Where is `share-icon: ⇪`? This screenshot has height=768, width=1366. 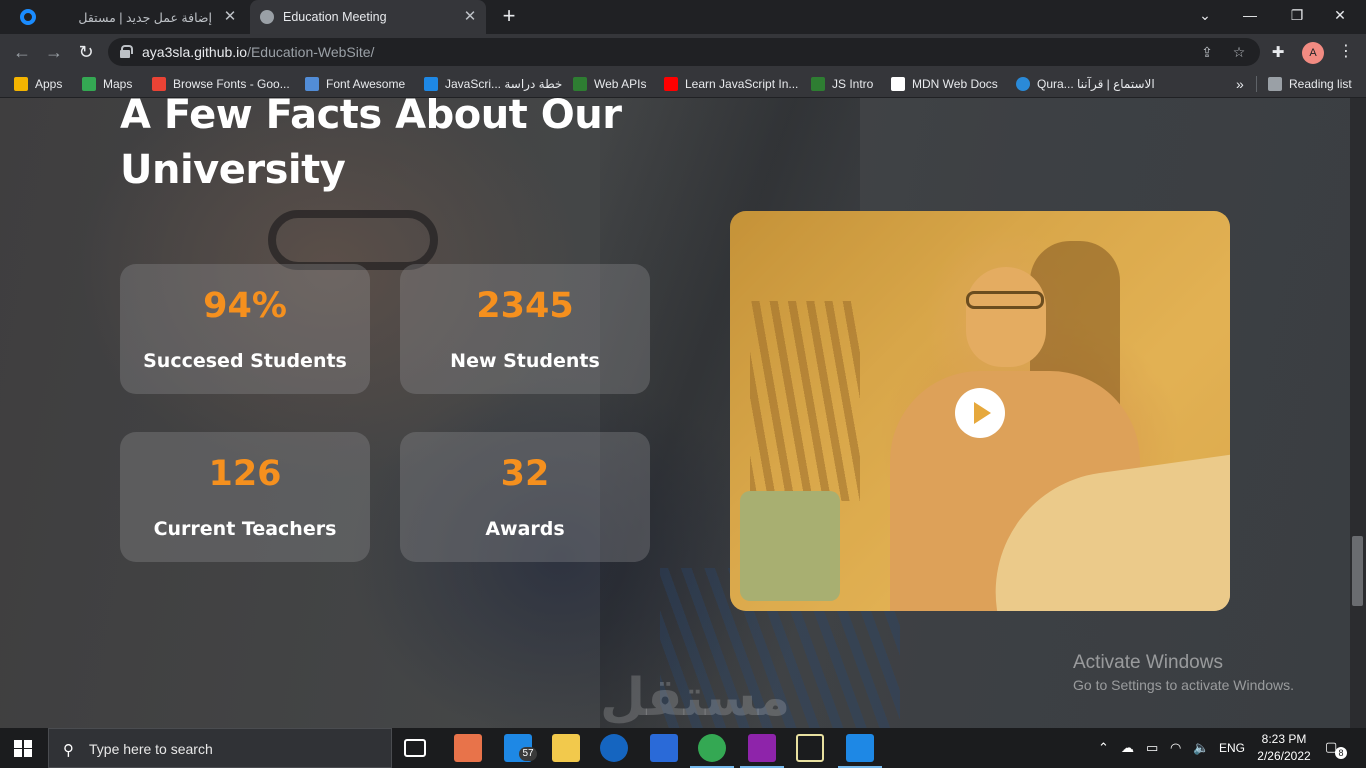 share-icon: ⇪ is located at coordinates (1207, 52).